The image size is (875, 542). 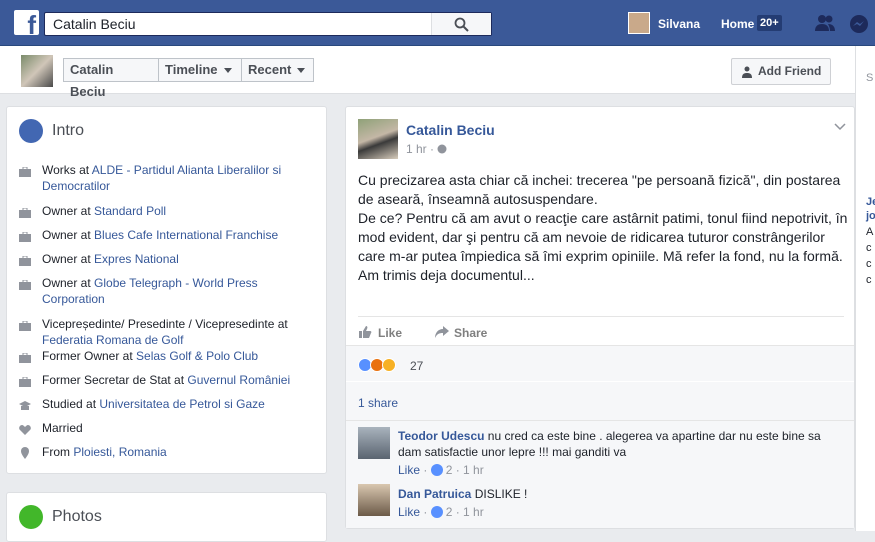 I want to click on comment-text: Dan Patruica DISLIKE !, so click(x=618, y=494).